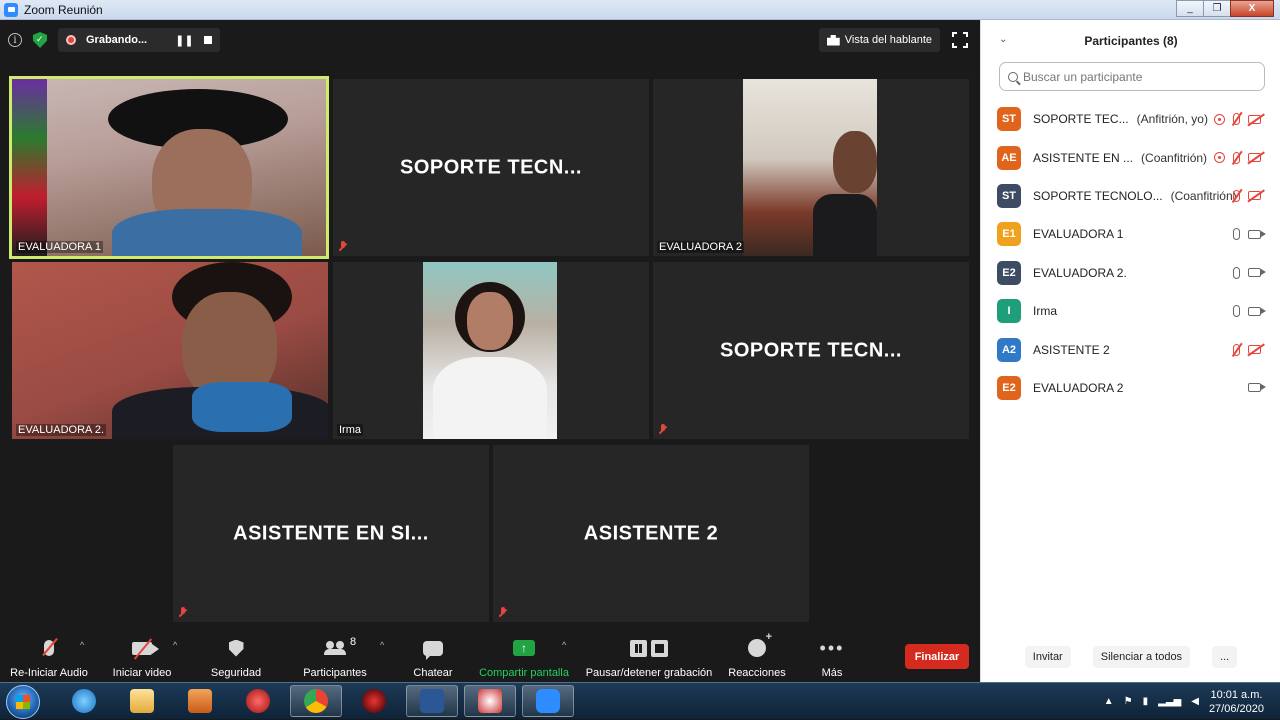 The image size is (1280, 720). What do you see at coordinates (1184, 701) in the screenshot?
I see `system-tray: ▲ ⚑ ▮ ▂▃▅ ◀ 10:01 a.m. 27/06/2020` at bounding box center [1184, 701].